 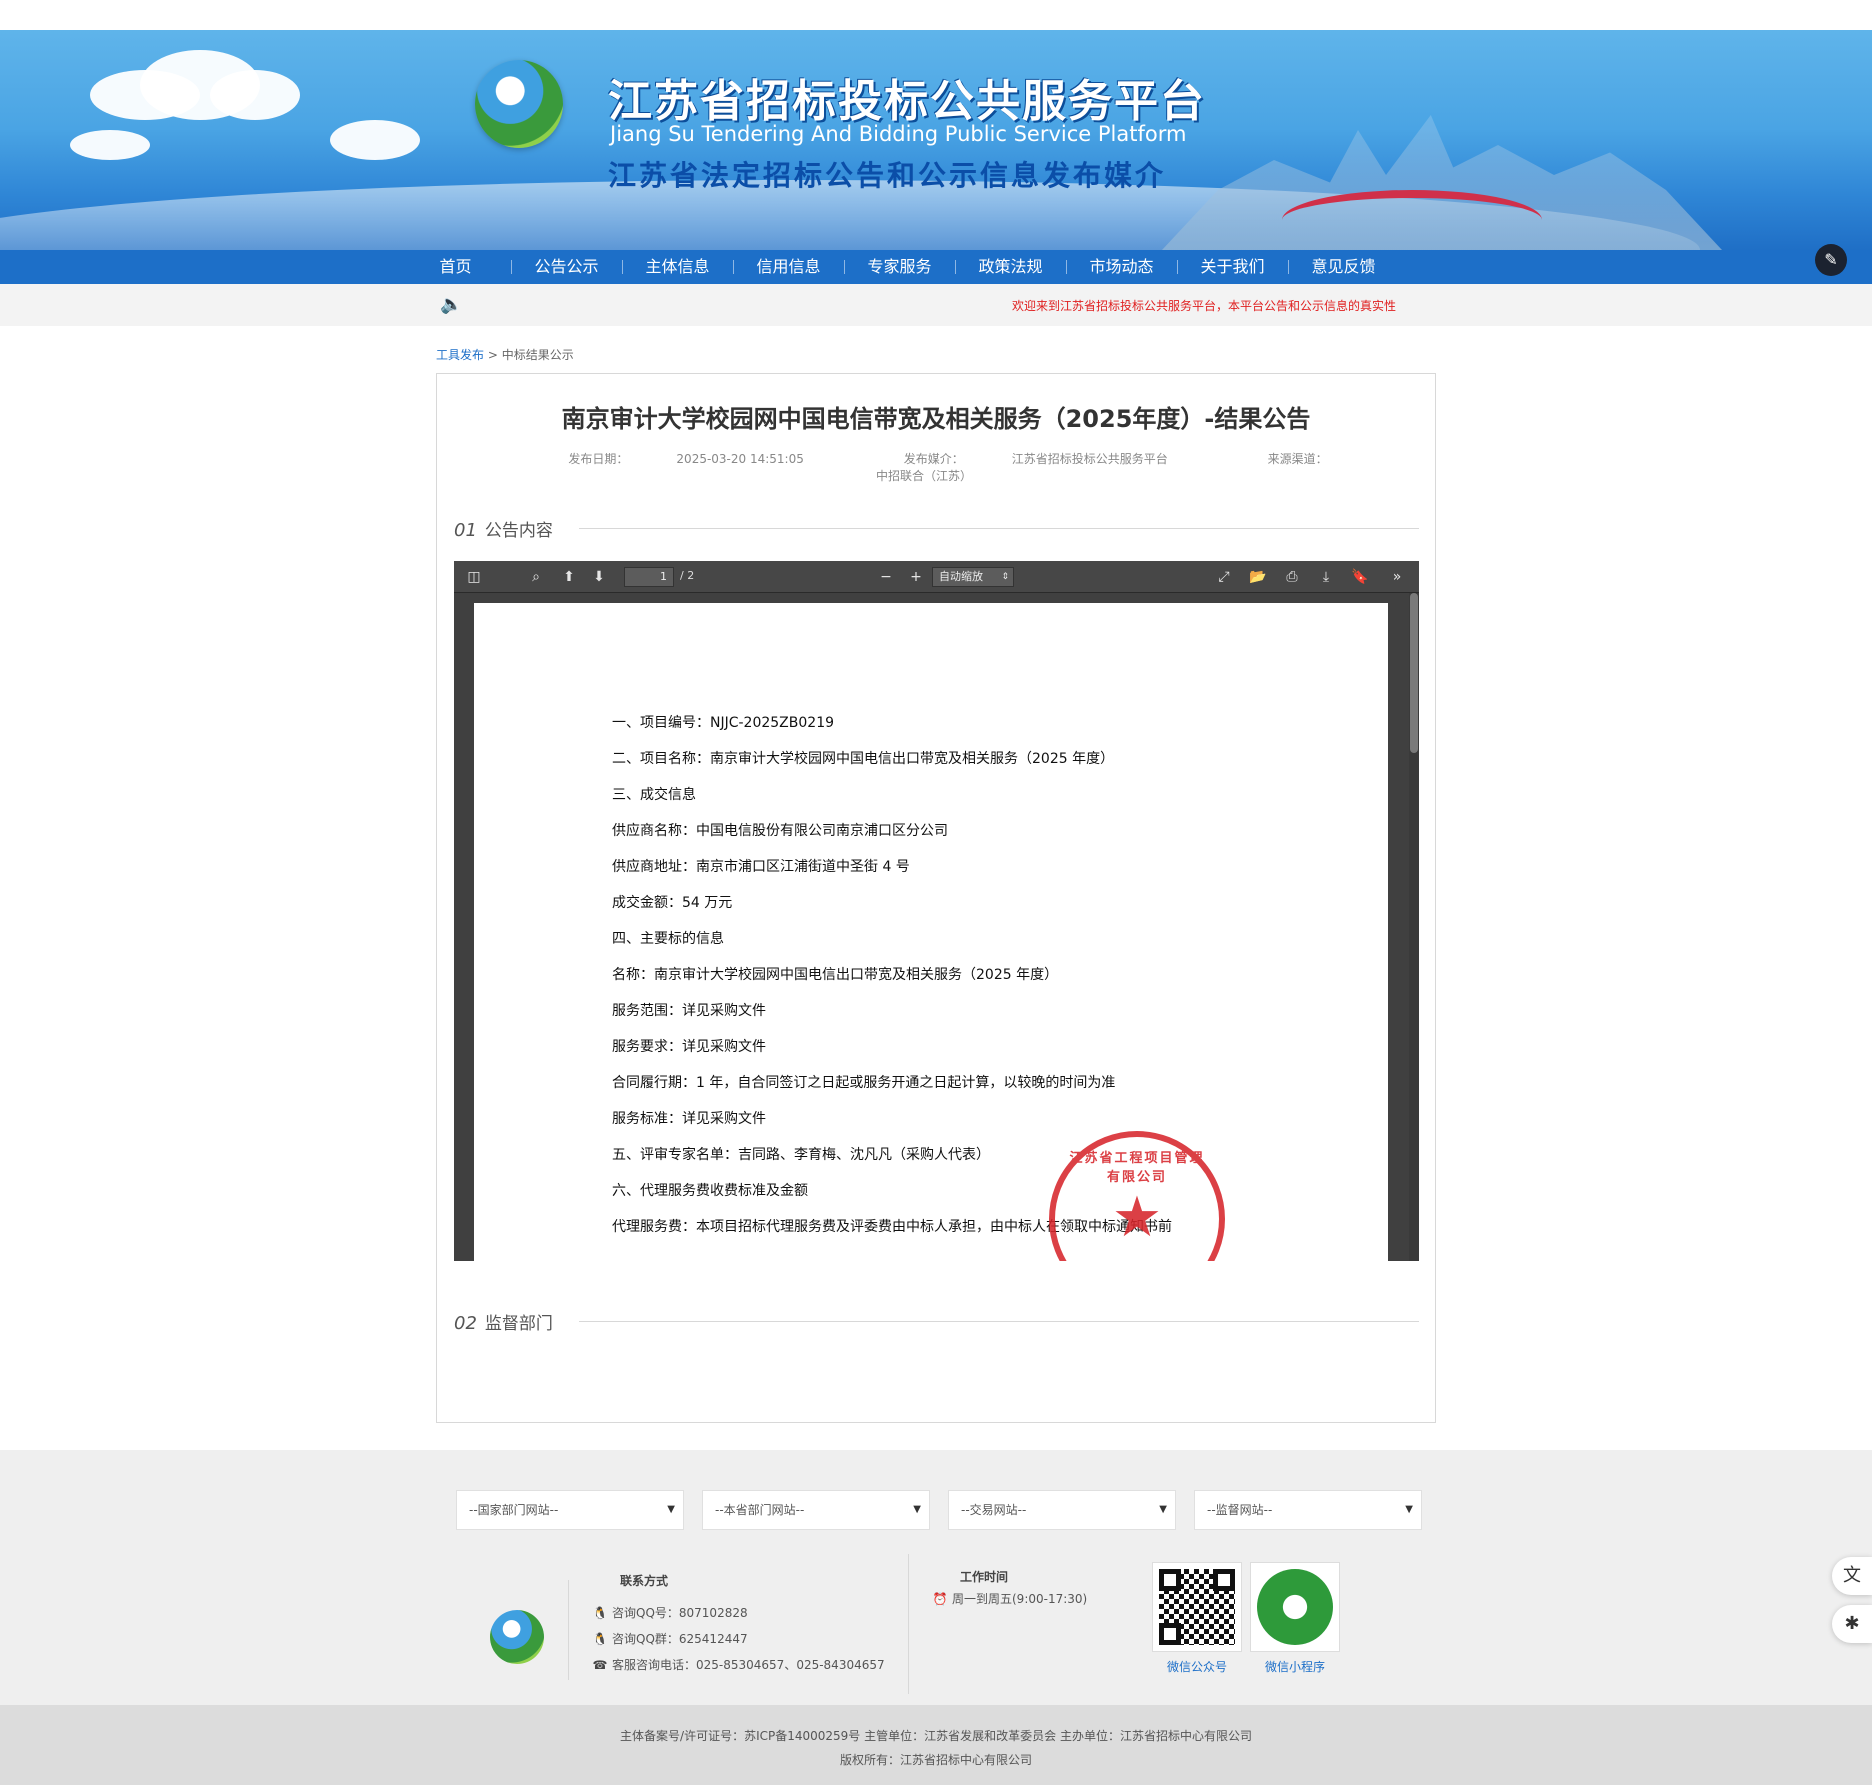 I want to click on select-value: --交易网站--, so click(x=994, y=1510).